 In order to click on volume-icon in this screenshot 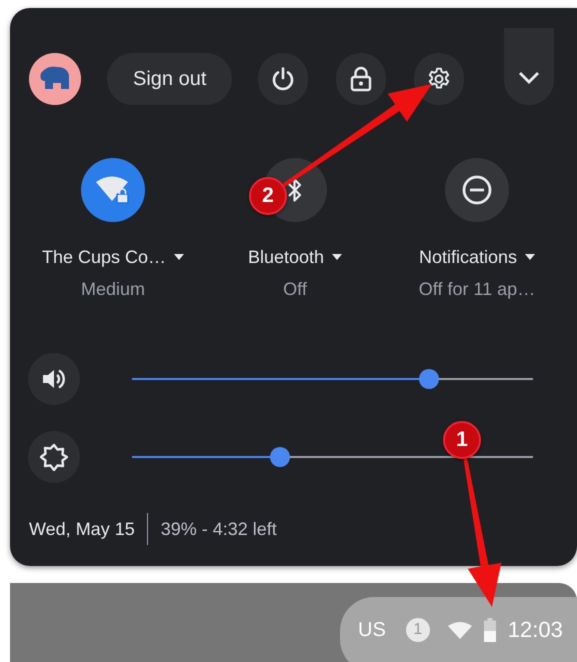, I will do `click(54, 379)`.